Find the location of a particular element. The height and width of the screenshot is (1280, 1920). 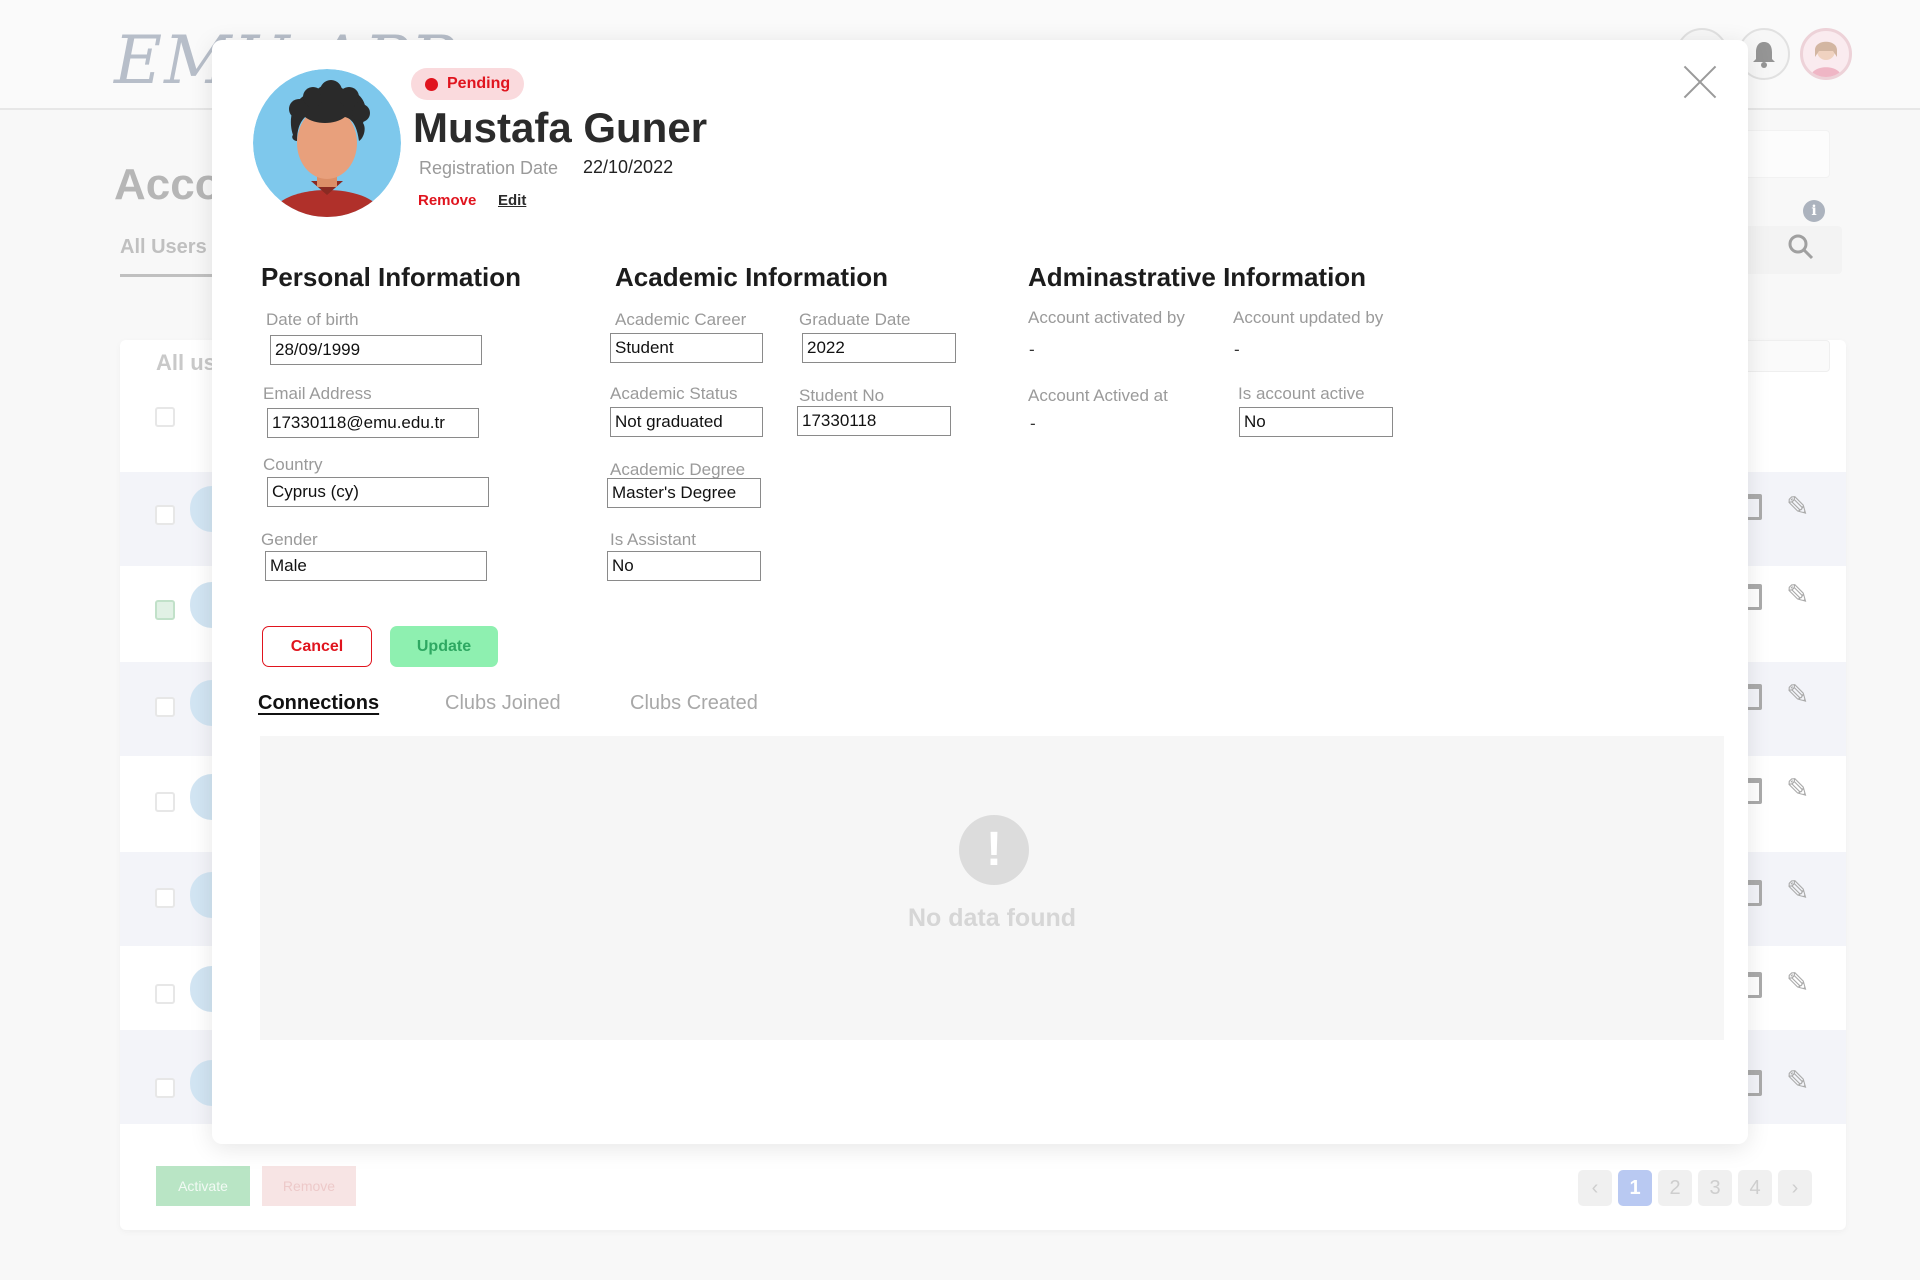

close-icon is located at coordinates (1700, 82).